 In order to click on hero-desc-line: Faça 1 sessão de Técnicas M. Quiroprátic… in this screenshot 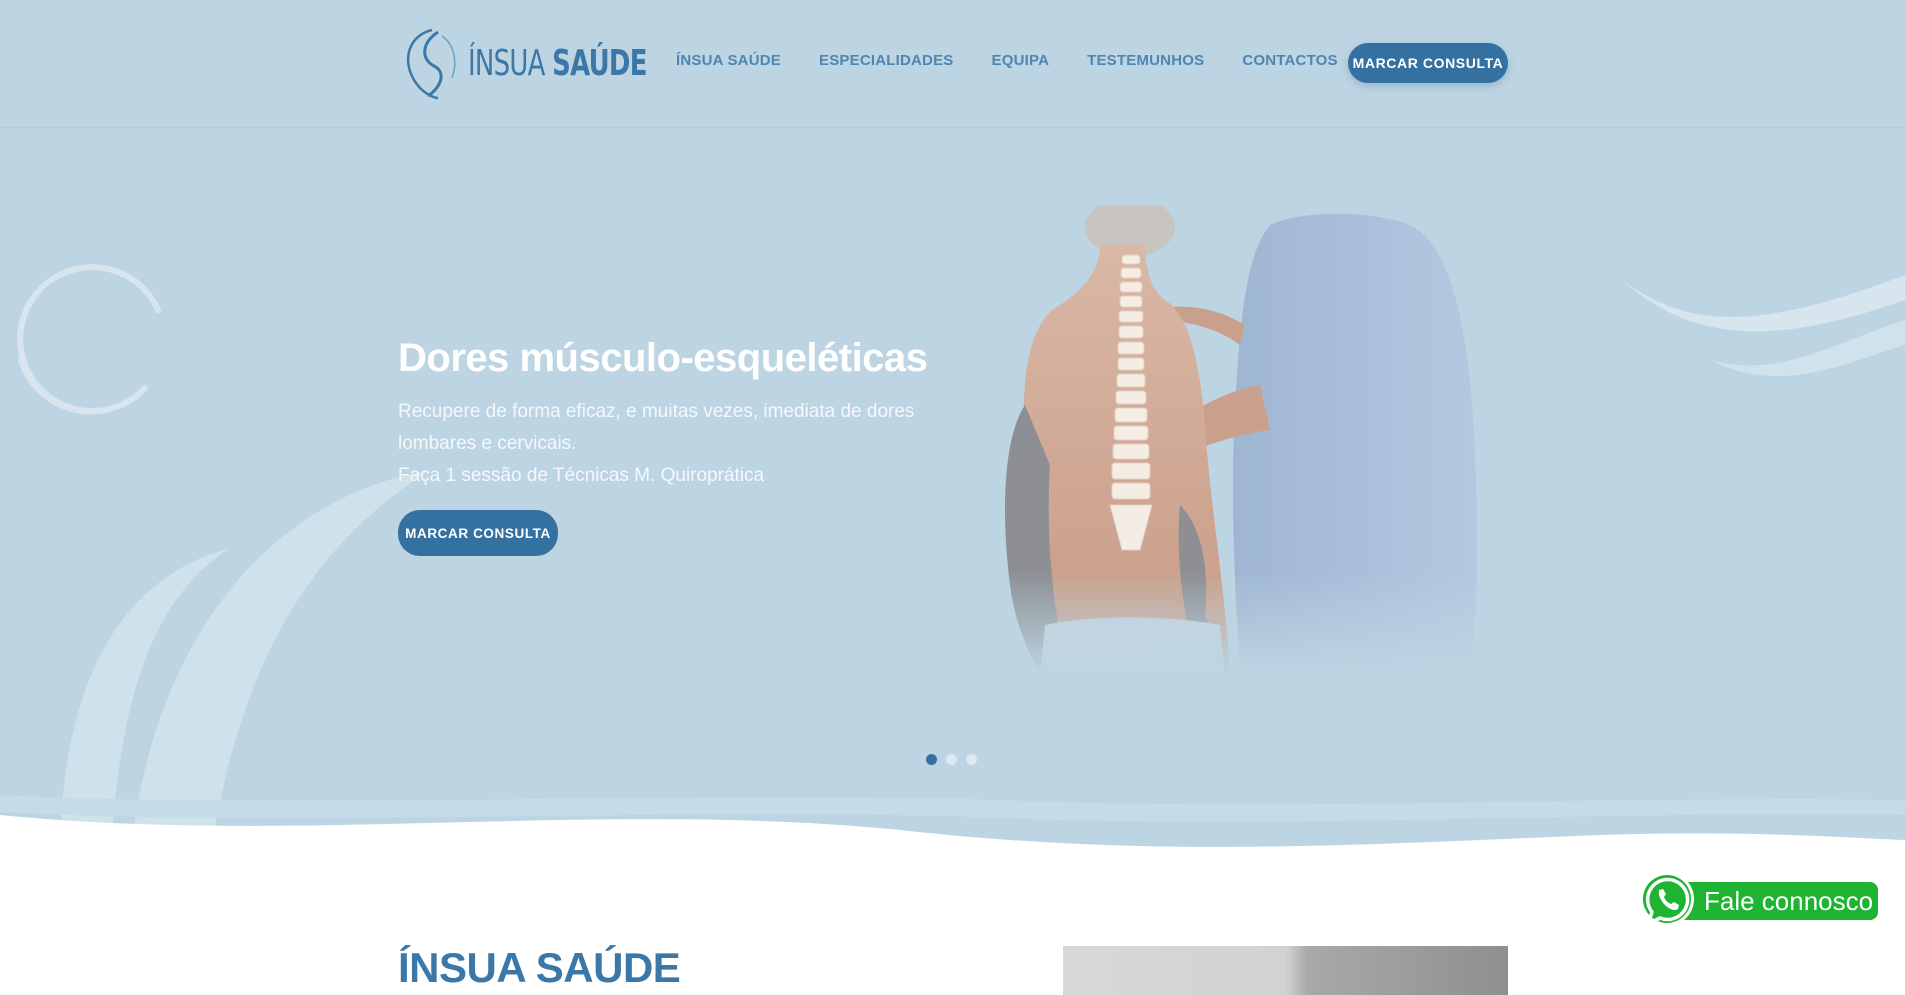, I will do `click(581, 475)`.